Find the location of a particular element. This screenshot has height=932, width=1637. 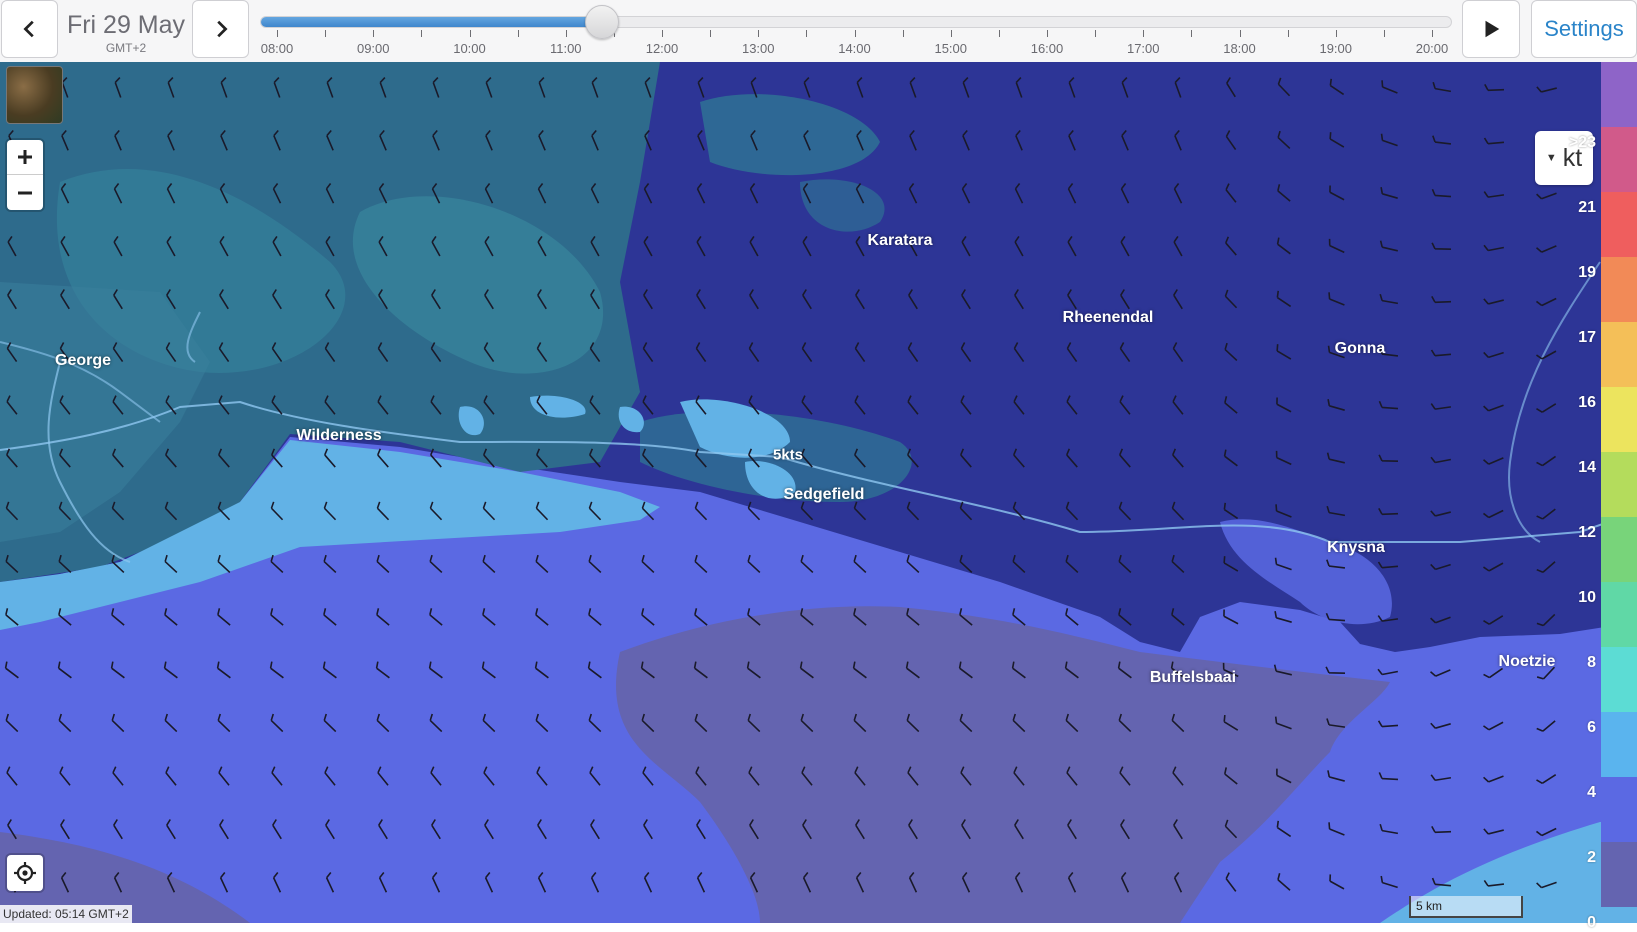

date-display: Fri 29 May GMT+2 is located at coordinates (126, 29).